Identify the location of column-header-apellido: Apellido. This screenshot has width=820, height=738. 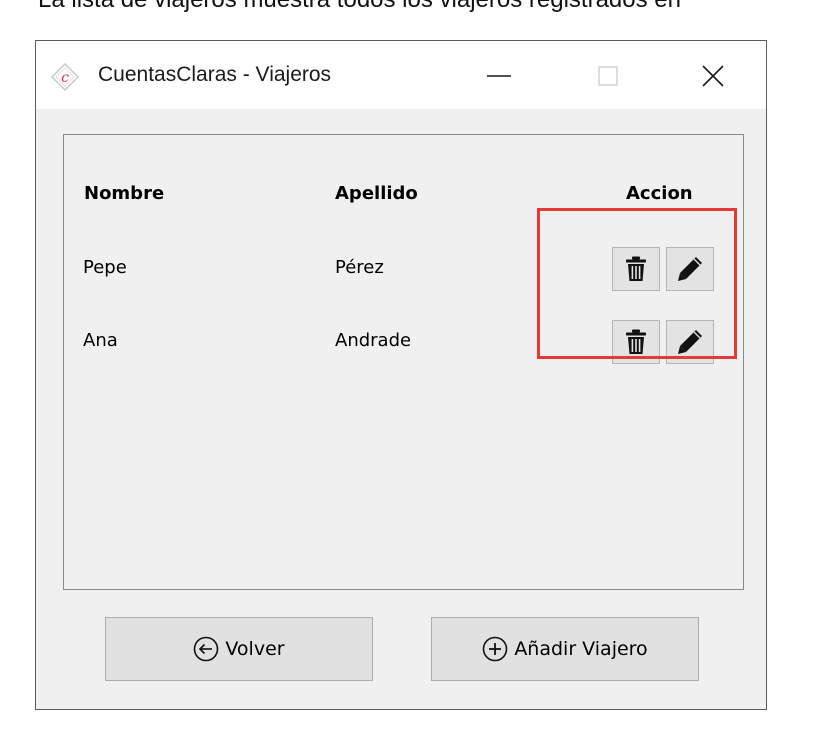
(376, 193).